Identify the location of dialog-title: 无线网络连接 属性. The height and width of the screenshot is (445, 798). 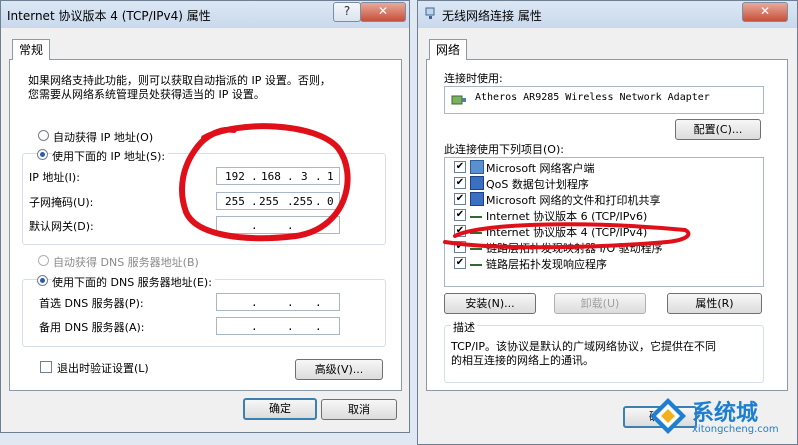
(492, 16).